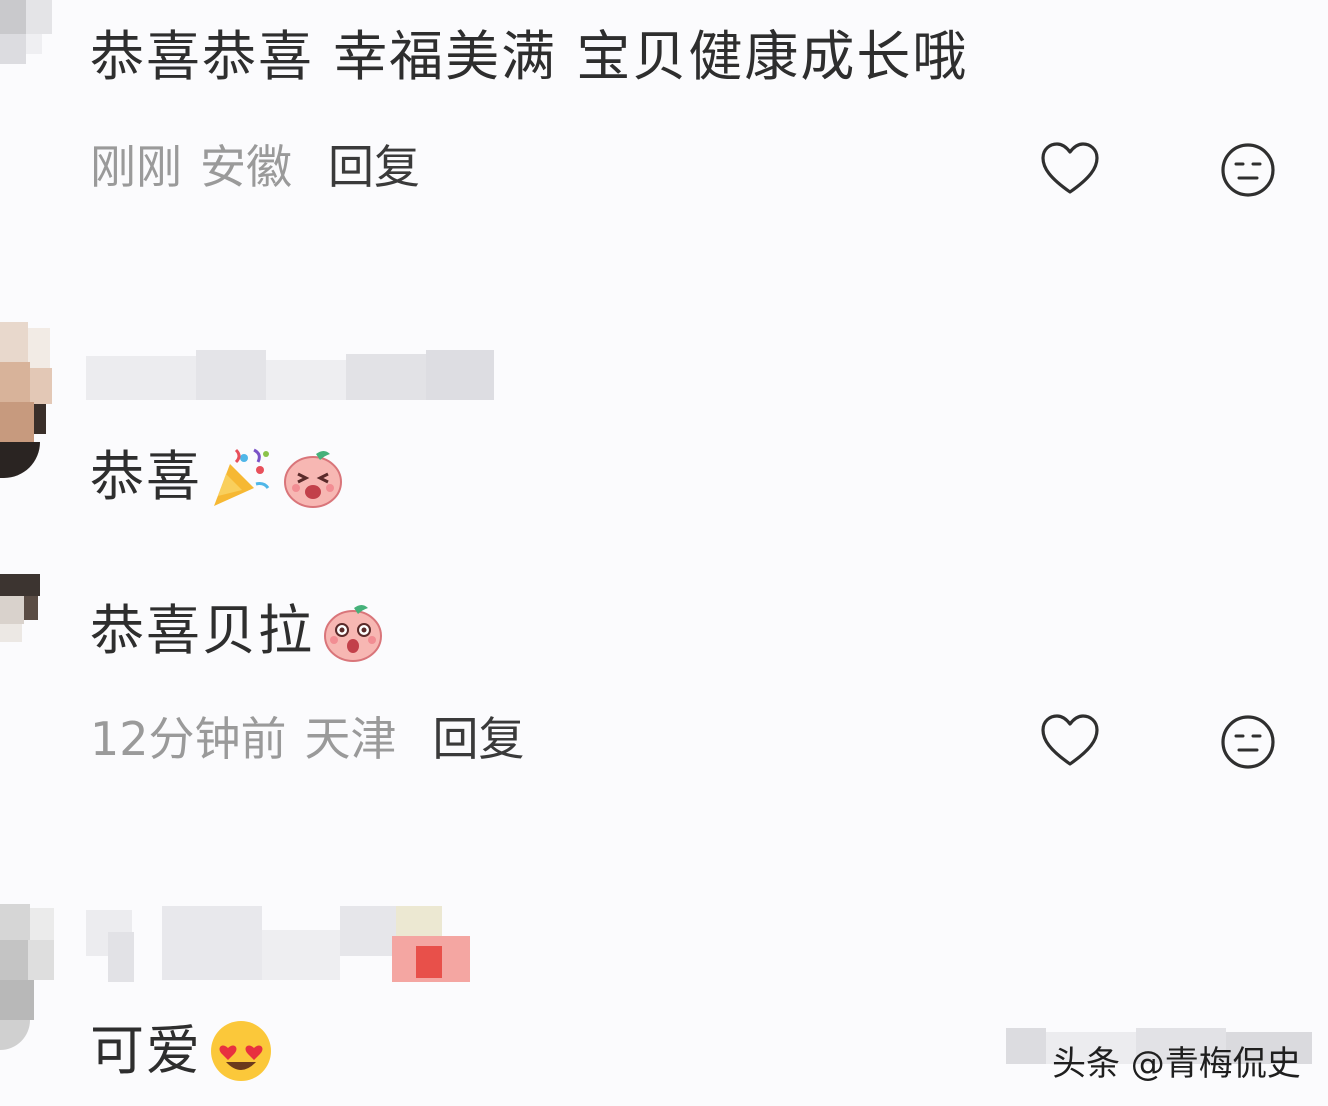 This screenshot has height=1106, width=1328. What do you see at coordinates (353, 633) in the screenshot?
I see `surprised-peach-emoji` at bounding box center [353, 633].